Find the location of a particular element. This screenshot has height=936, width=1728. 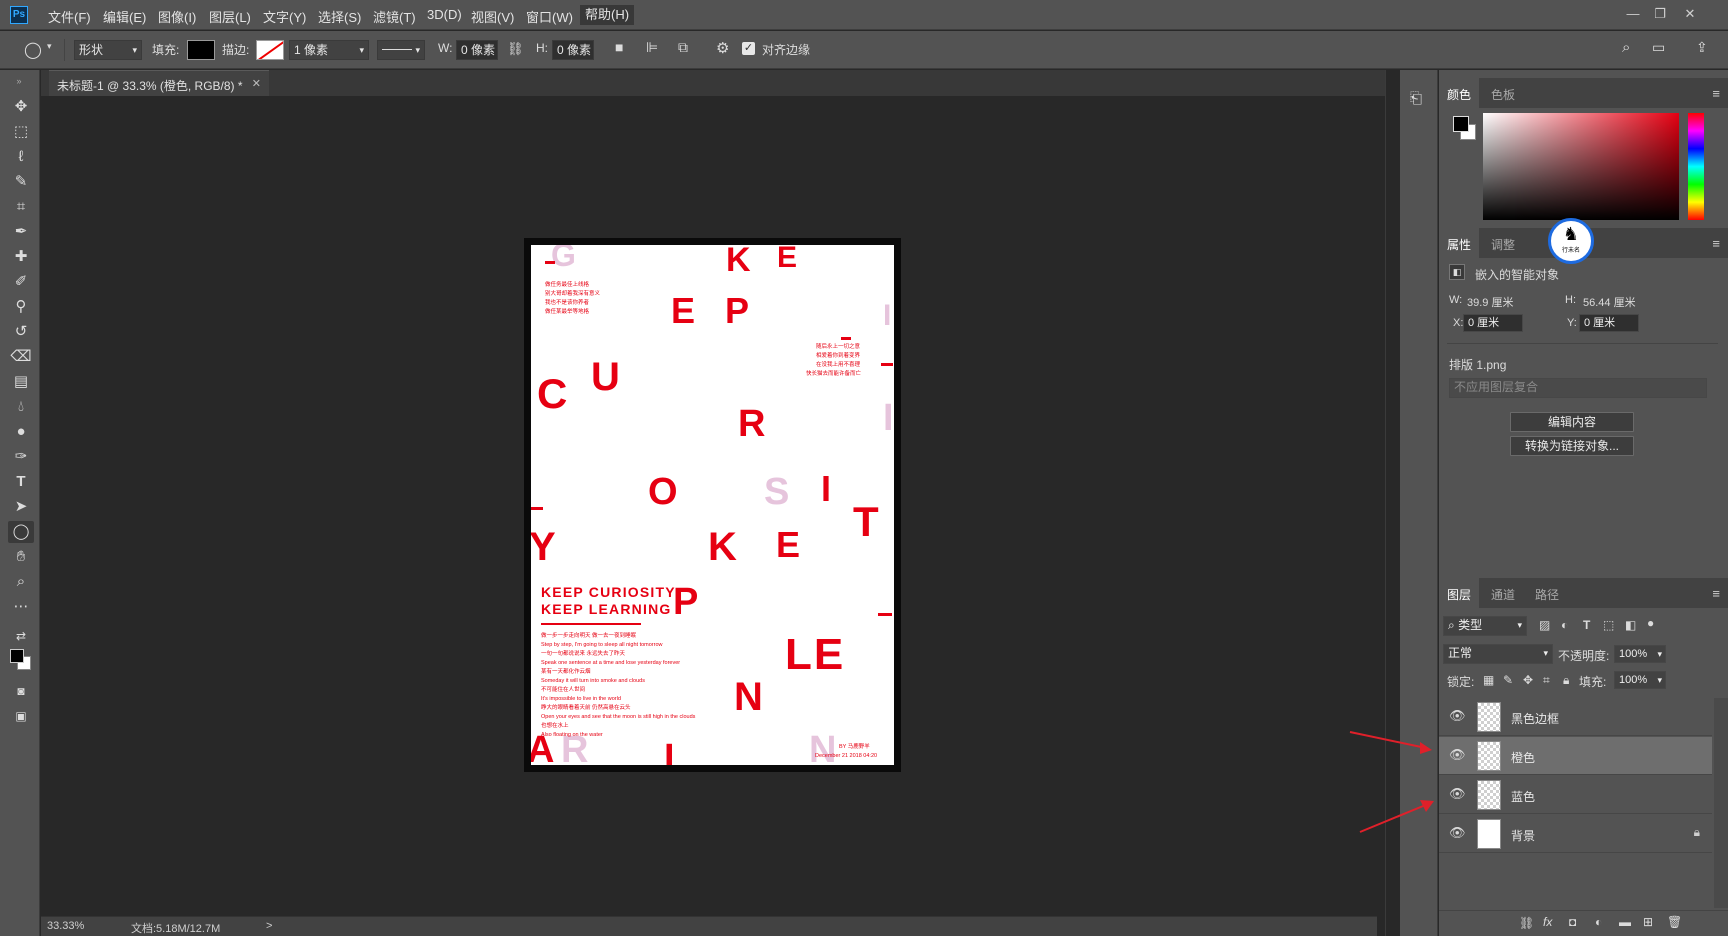

ellipse-tool-preset-icon: ◯ is located at coordinates (33, 50).